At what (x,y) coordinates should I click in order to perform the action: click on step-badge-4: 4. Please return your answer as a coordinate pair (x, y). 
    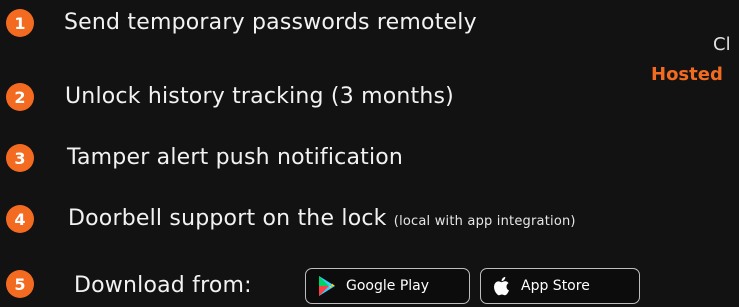
    Looking at the image, I should click on (20, 219).